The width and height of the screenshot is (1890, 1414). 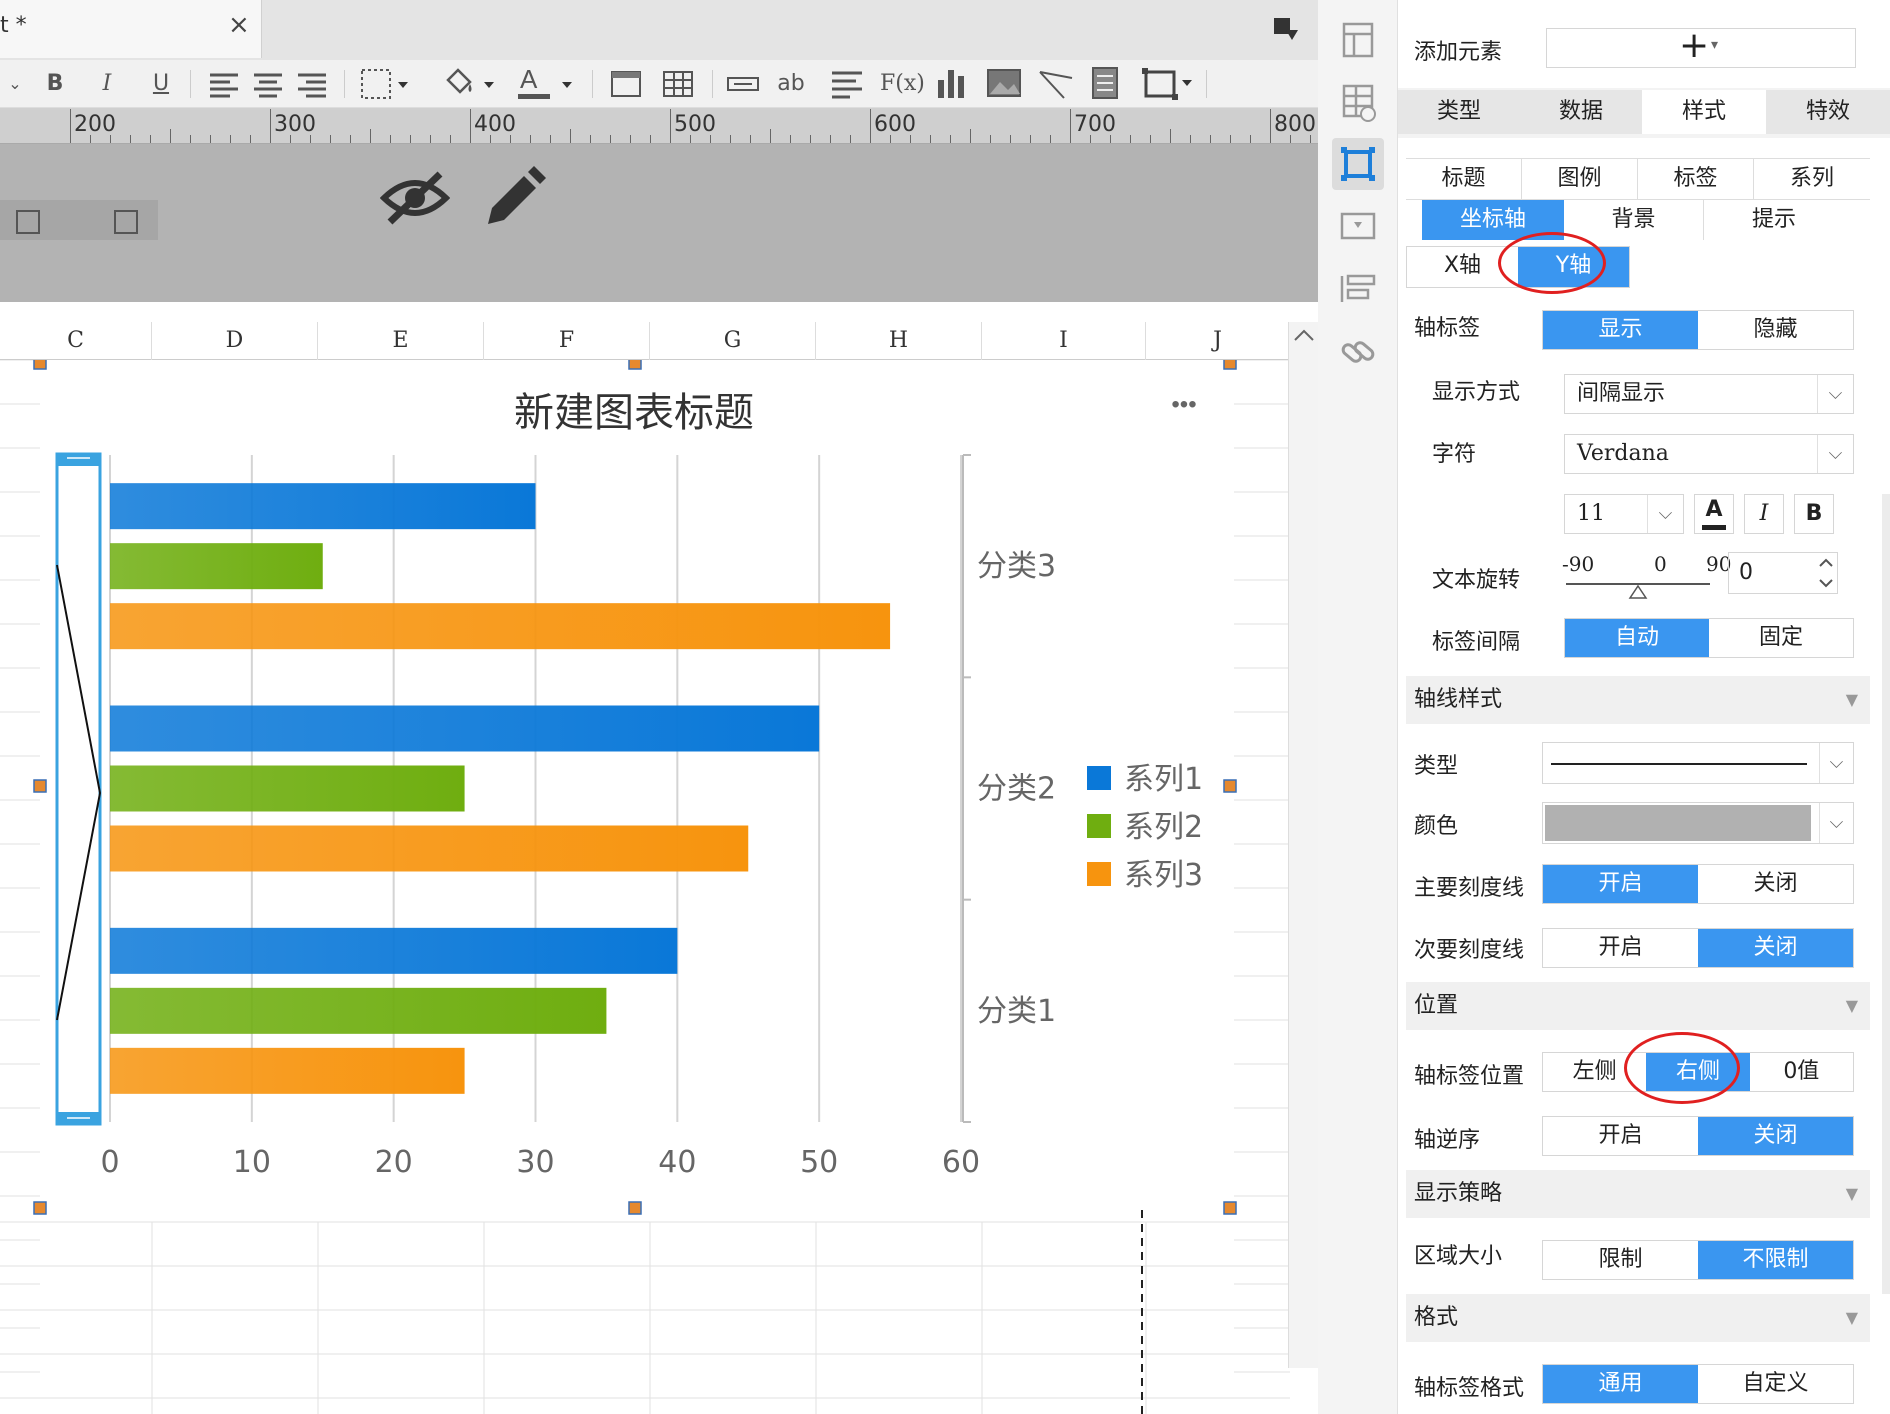 I want to click on font-family-select: Verdana ⌵, so click(x=1709, y=454).